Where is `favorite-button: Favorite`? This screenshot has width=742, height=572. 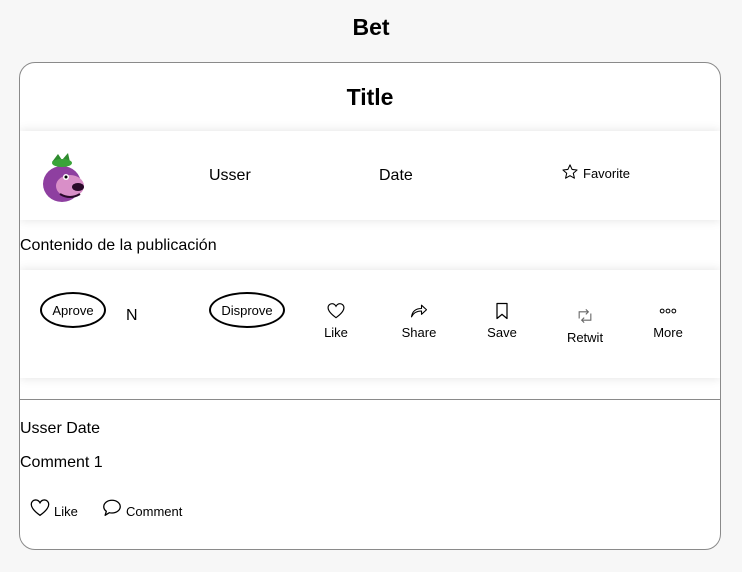
favorite-button: Favorite is located at coordinates (595, 172).